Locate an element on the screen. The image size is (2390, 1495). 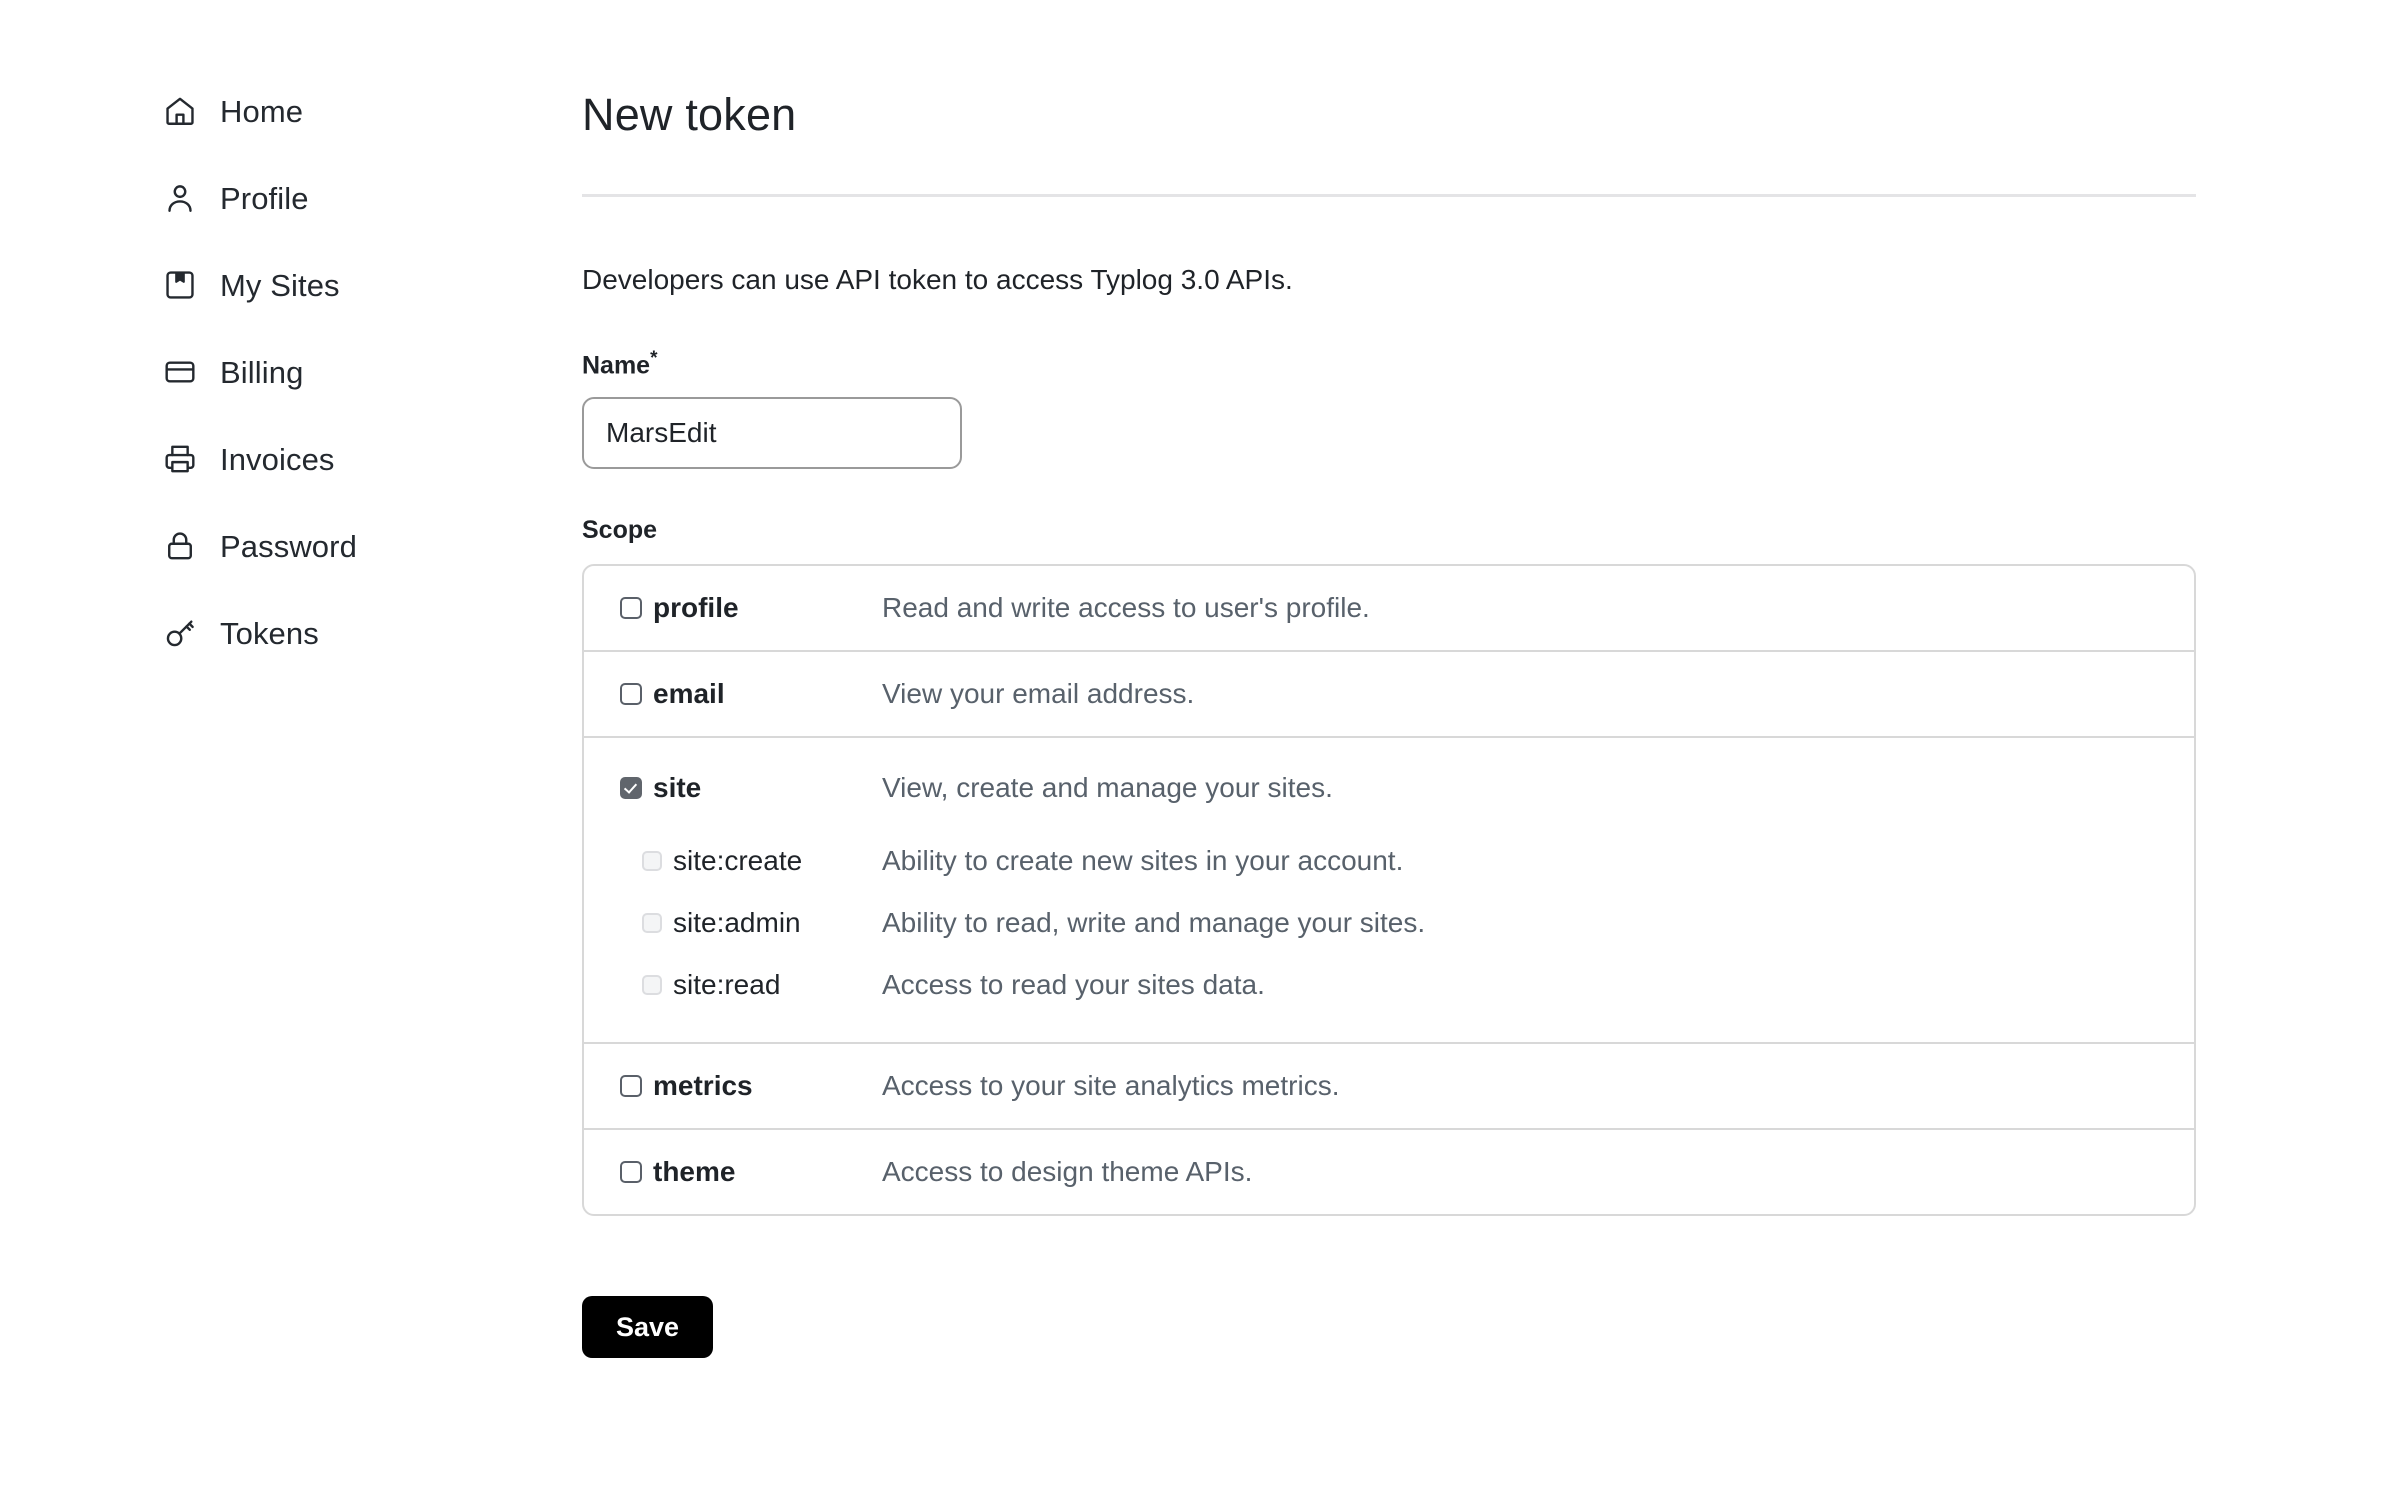
sidebar-item-label: Tokens is located at coordinates (269, 633).